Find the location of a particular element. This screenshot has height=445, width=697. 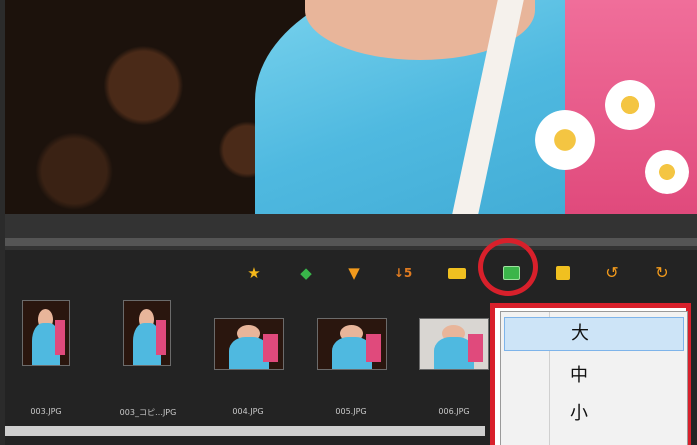

thumbnail-size-menu: 大 中 小 is located at coordinates (594, 378).